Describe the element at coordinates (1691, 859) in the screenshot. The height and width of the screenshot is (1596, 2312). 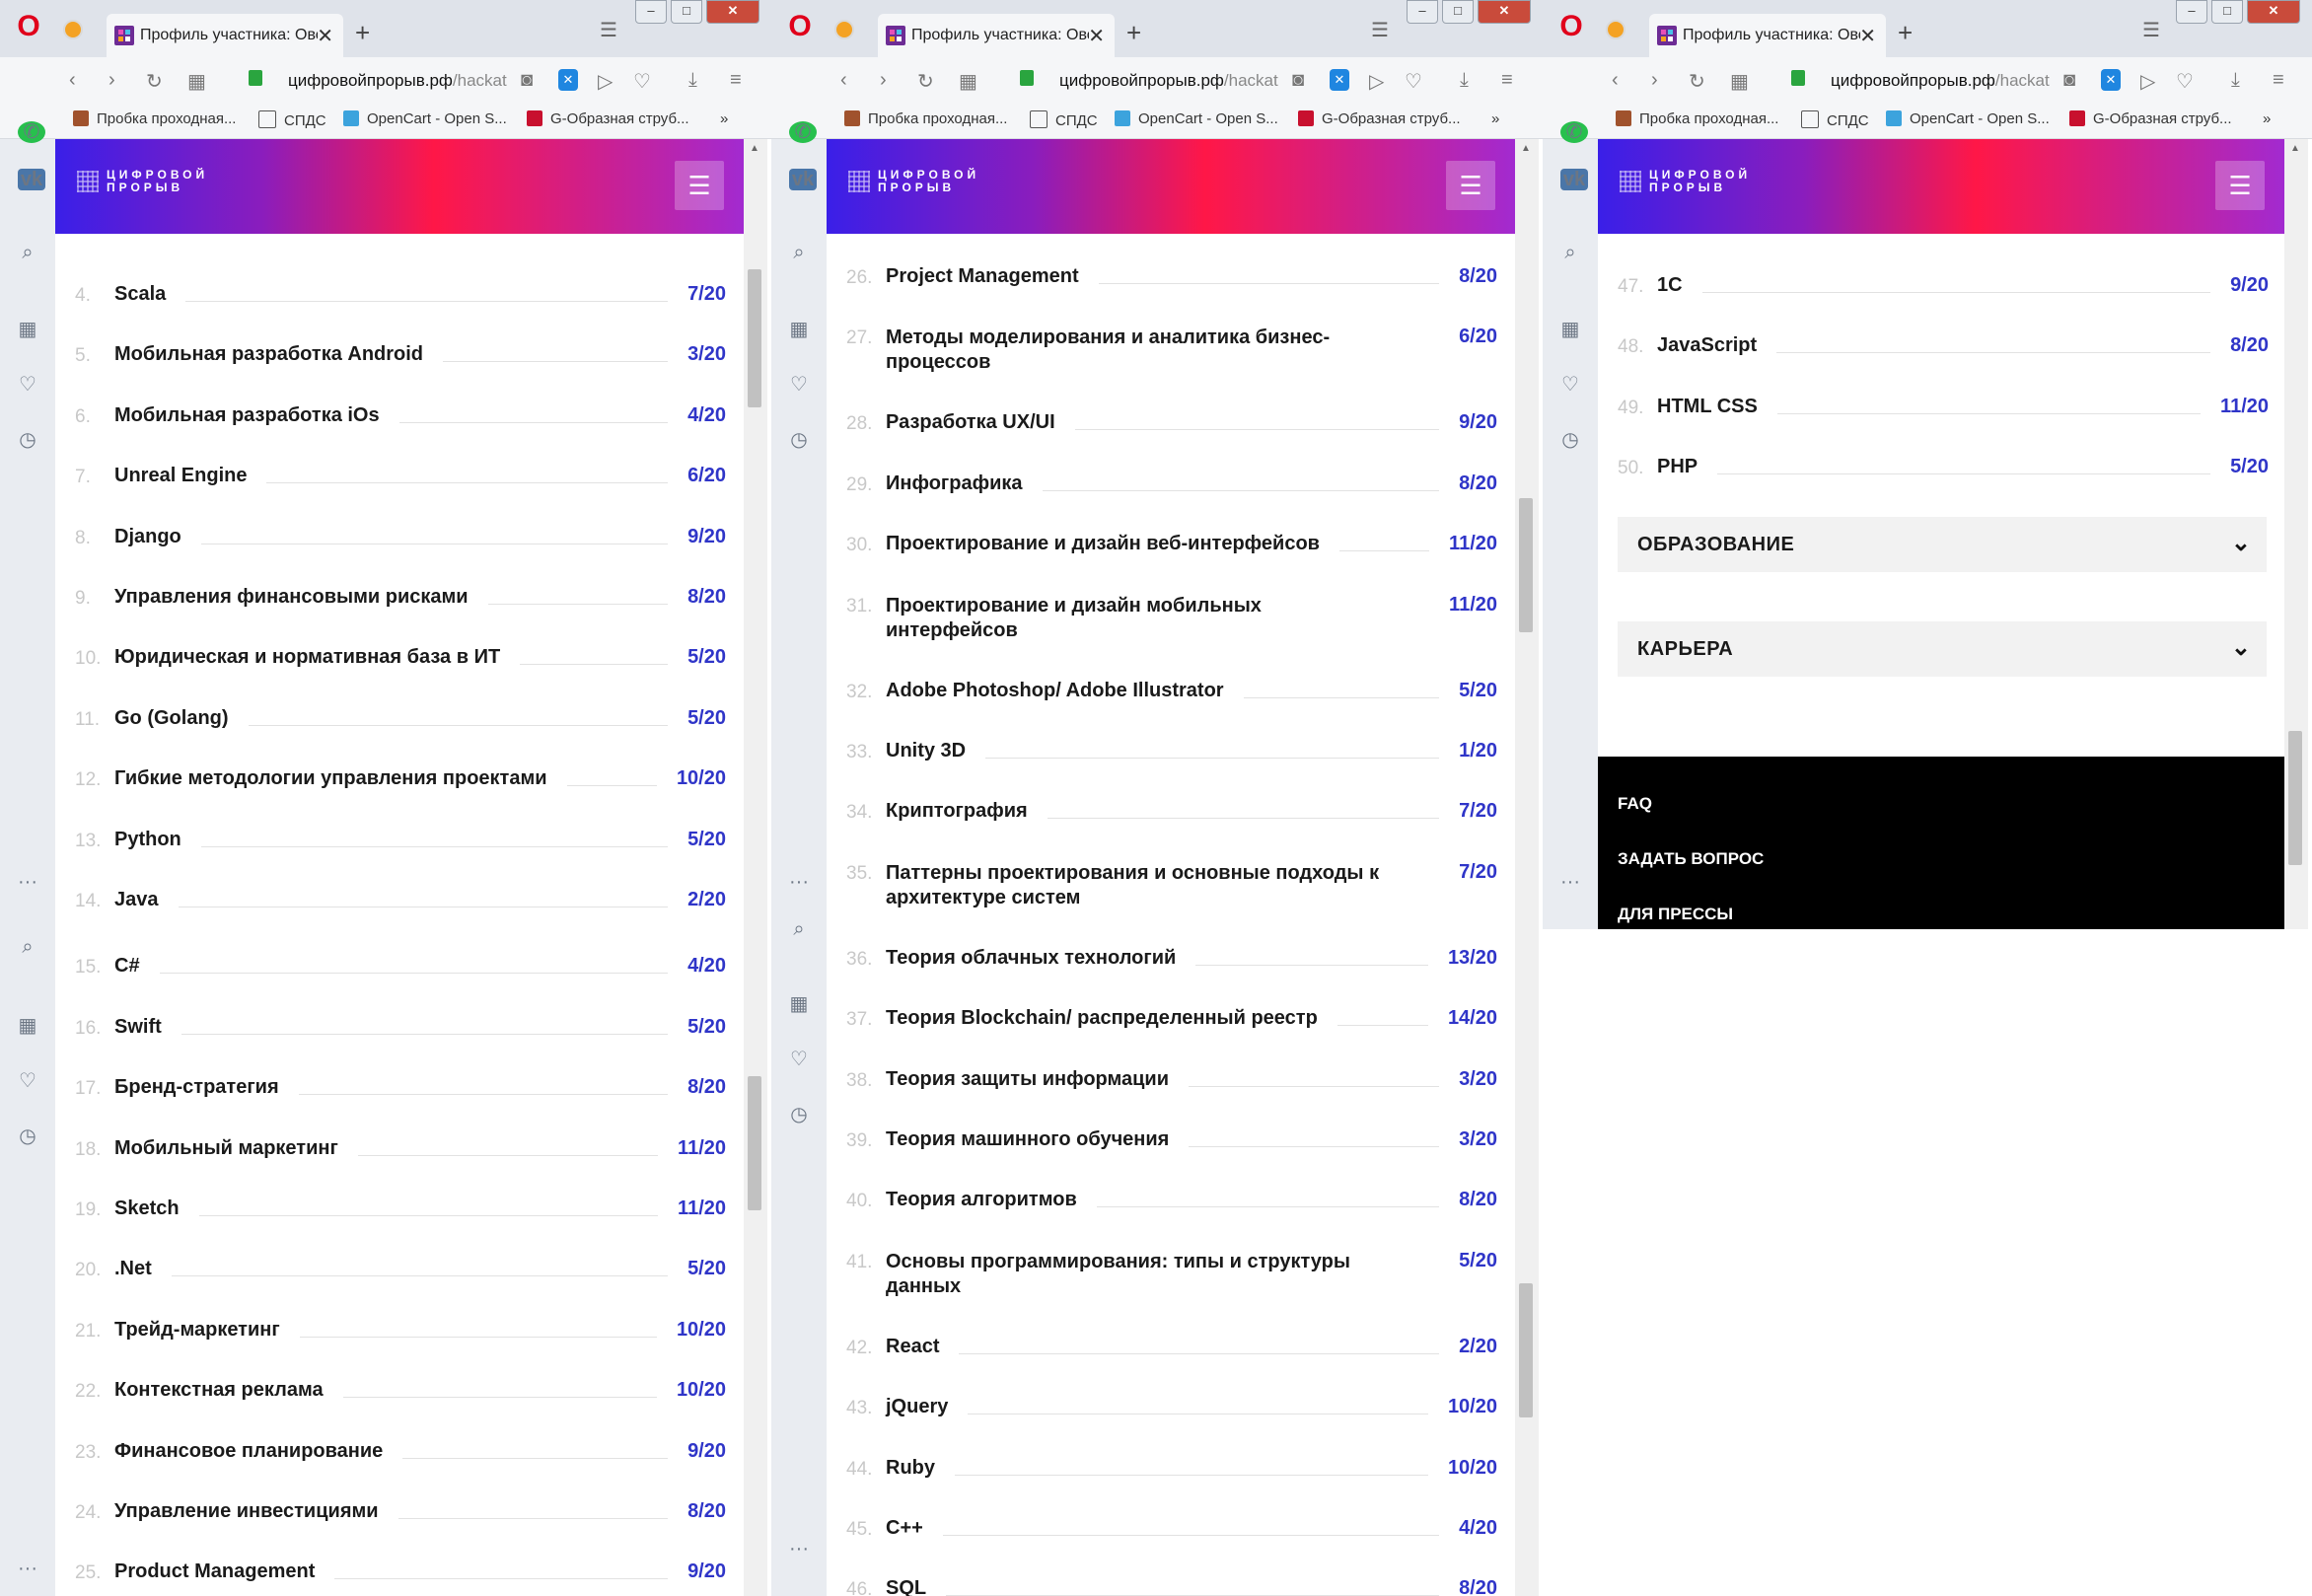
I see `footer-link-ask-question: ЗАДАТЬ ВОПРОС` at that location.